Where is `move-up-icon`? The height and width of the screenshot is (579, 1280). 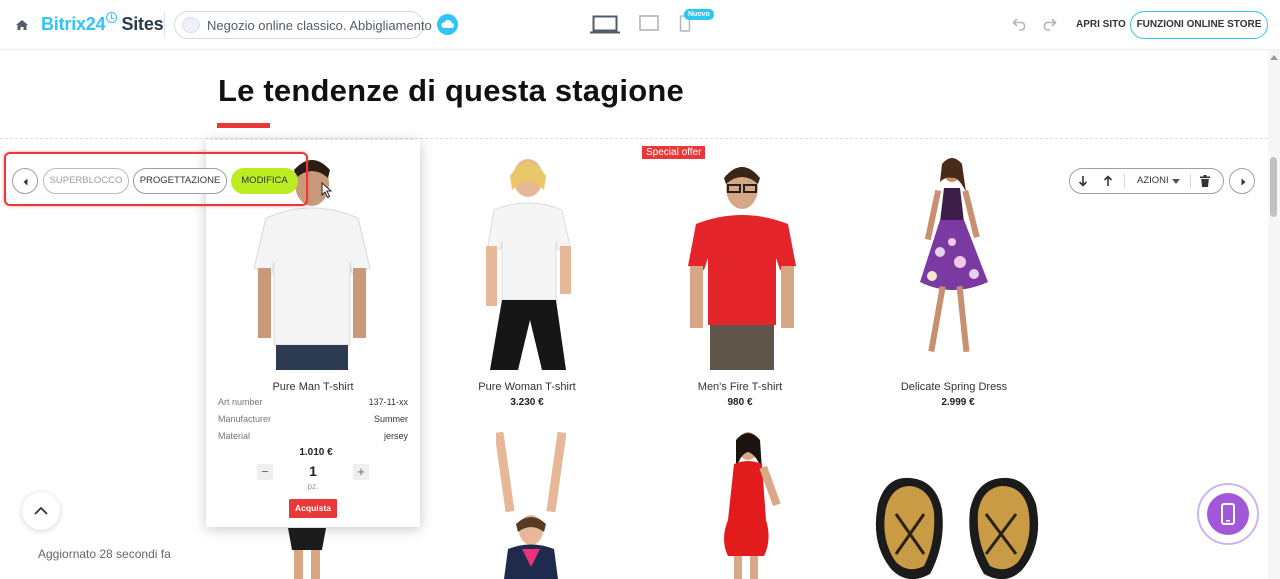 move-up-icon is located at coordinates (1108, 181).